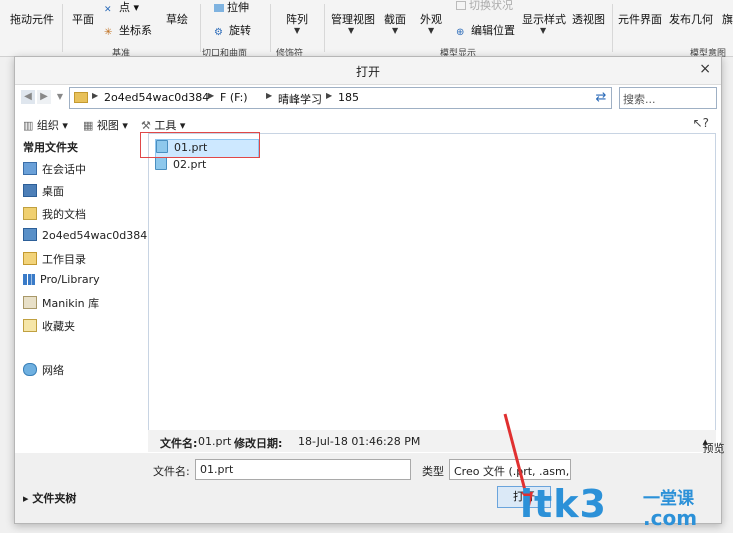 The height and width of the screenshot is (533, 733). I want to click on watermark-logo: itk3, so click(563, 504).